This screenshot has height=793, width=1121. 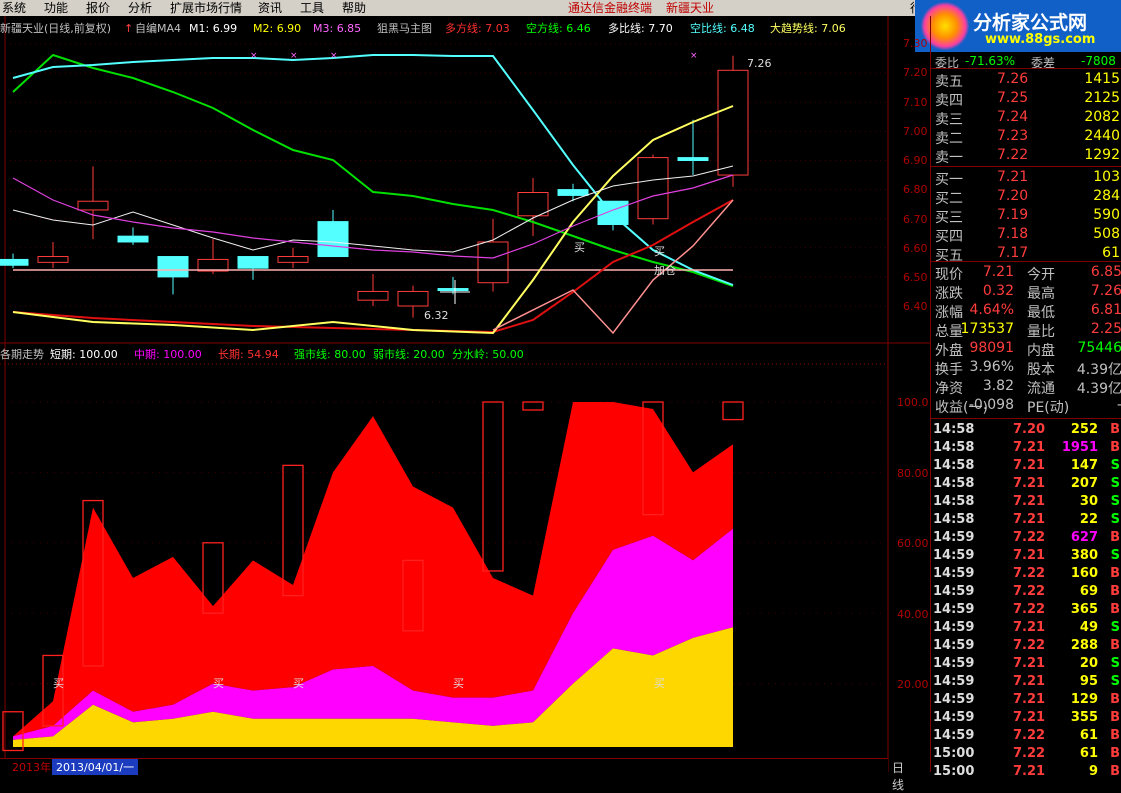 What do you see at coordinates (1026, 430) in the screenshot?
I see `tick-row: 14:58 7.20 252 B` at bounding box center [1026, 430].